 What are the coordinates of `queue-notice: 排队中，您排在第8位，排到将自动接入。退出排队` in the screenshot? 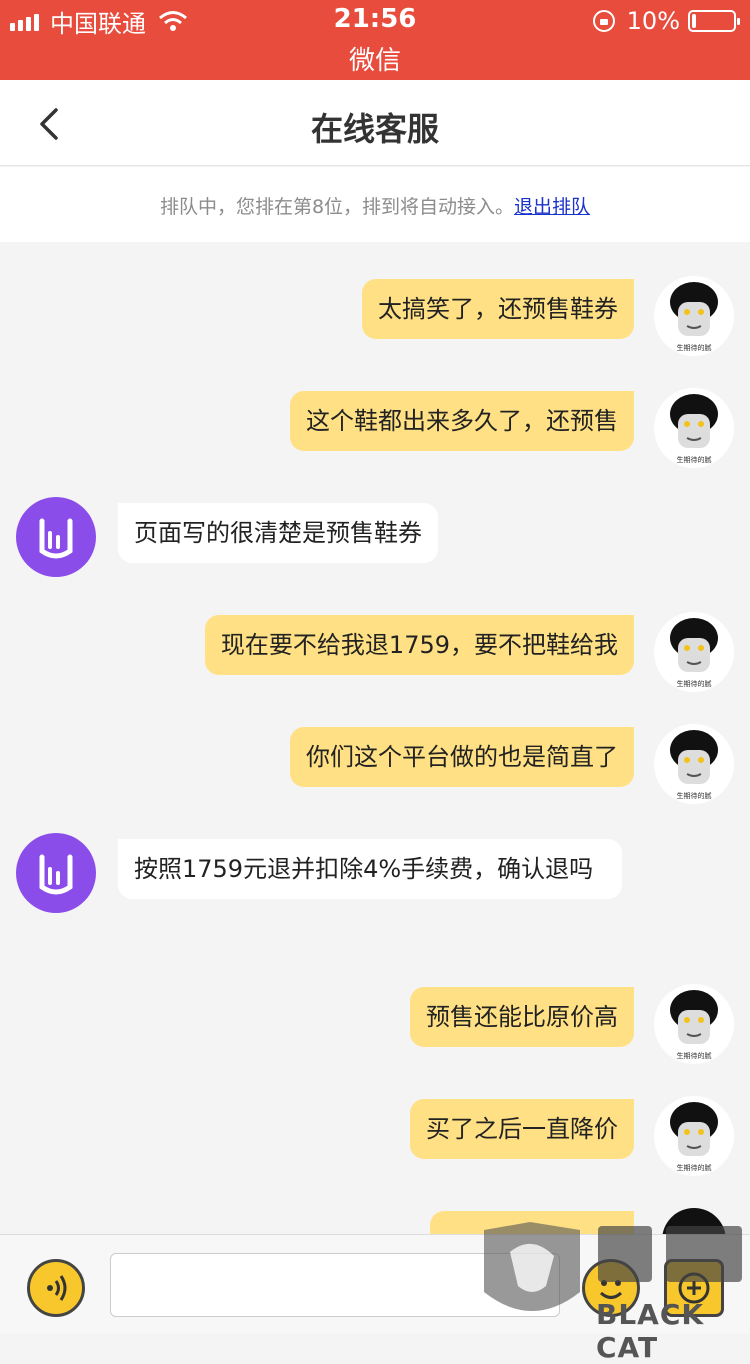 It's located at (375, 204).